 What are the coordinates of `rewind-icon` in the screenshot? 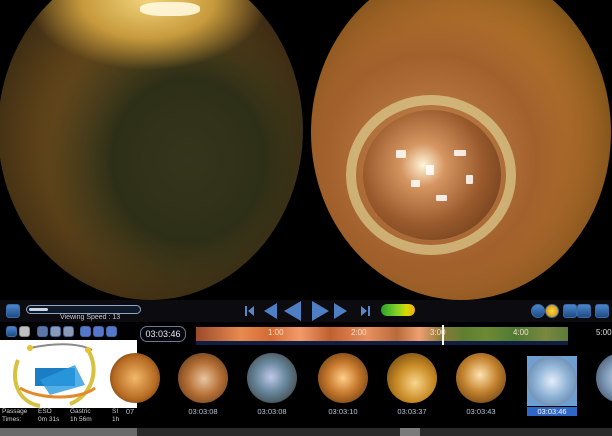 It's located at (292, 311).